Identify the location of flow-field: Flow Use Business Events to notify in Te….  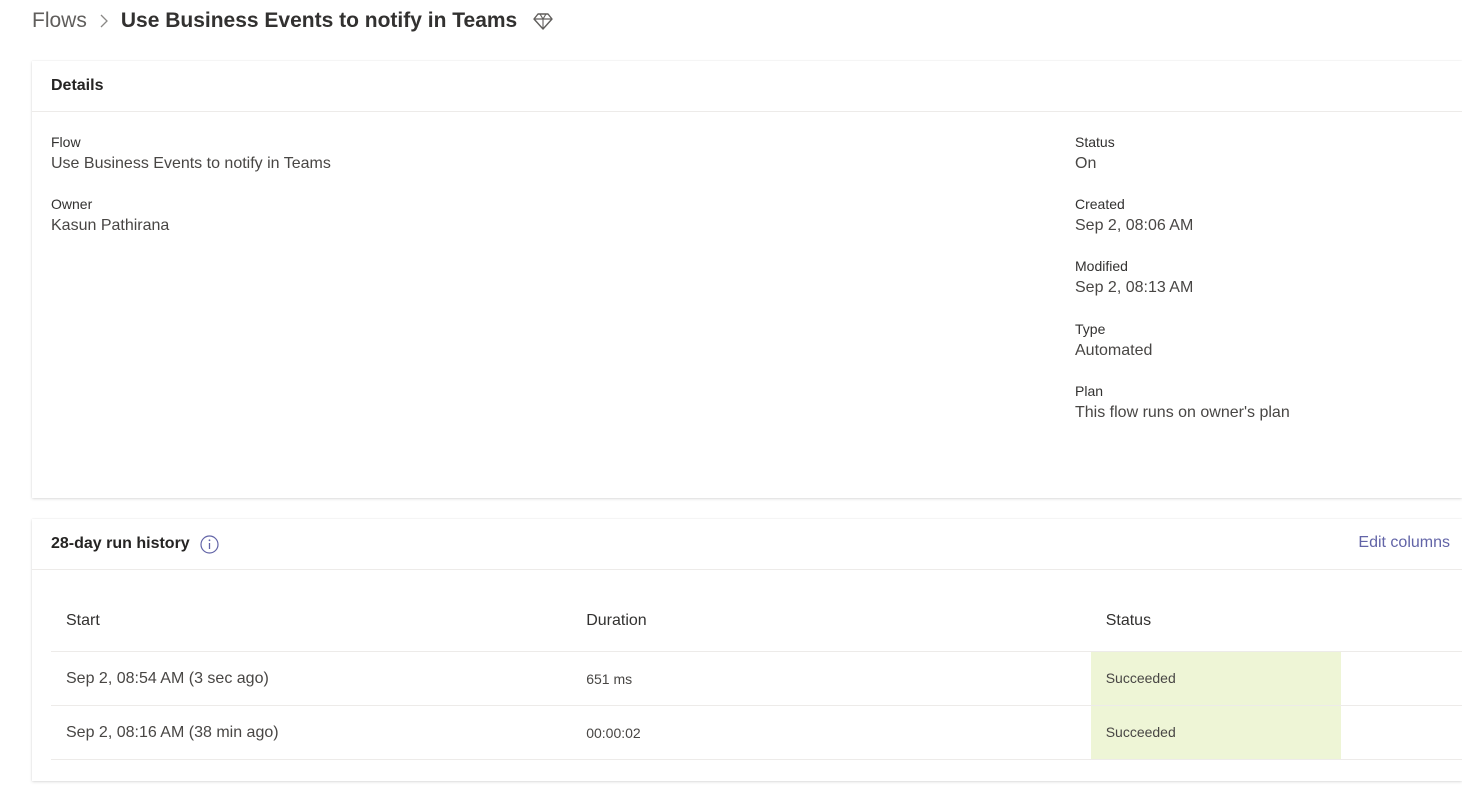
(191, 154).